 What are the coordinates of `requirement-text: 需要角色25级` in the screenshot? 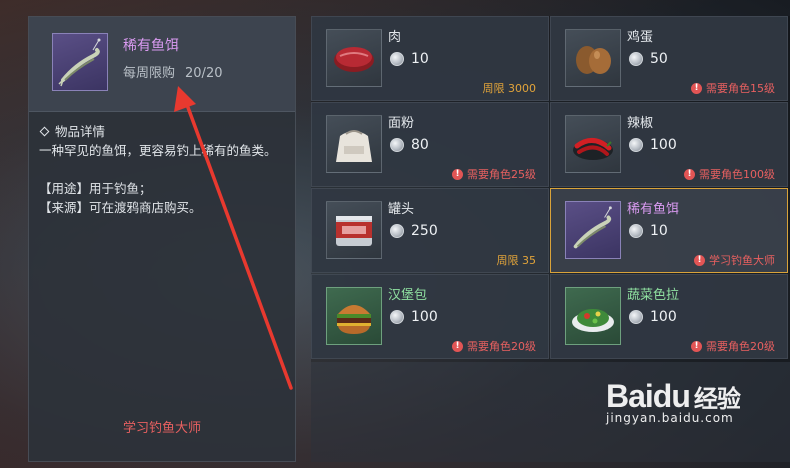 It's located at (501, 174).